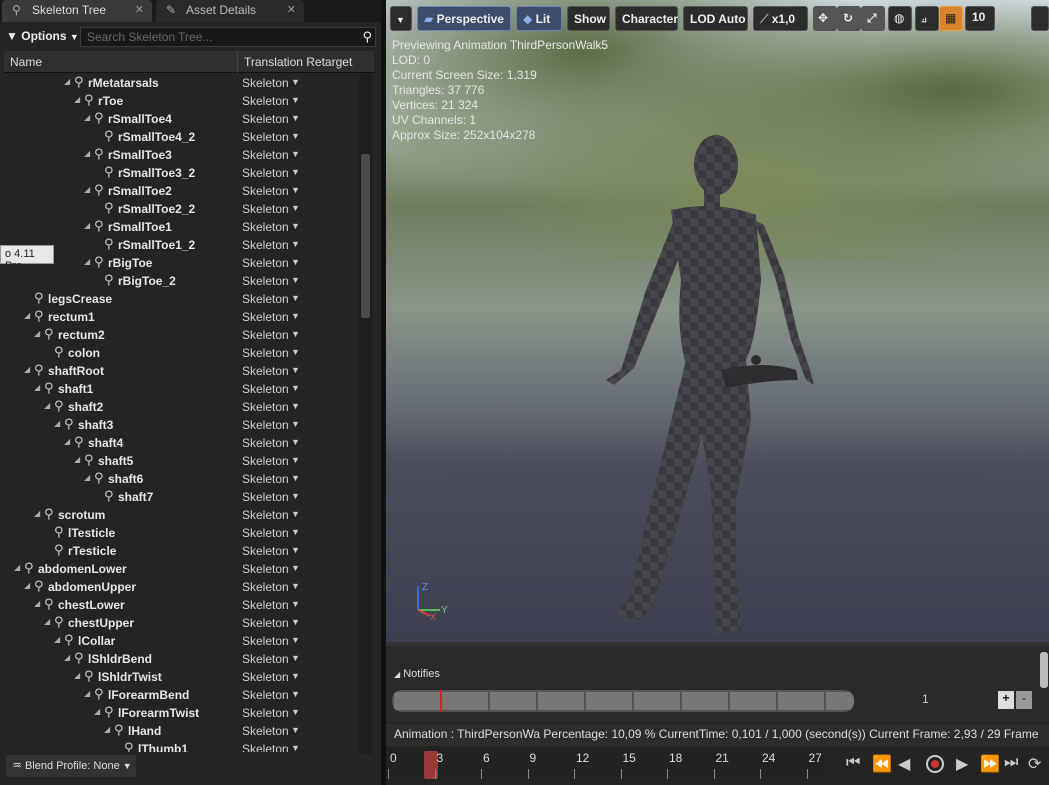  I want to click on tab-asset-details: ✎ Asset Details ✕, so click(230, 11).